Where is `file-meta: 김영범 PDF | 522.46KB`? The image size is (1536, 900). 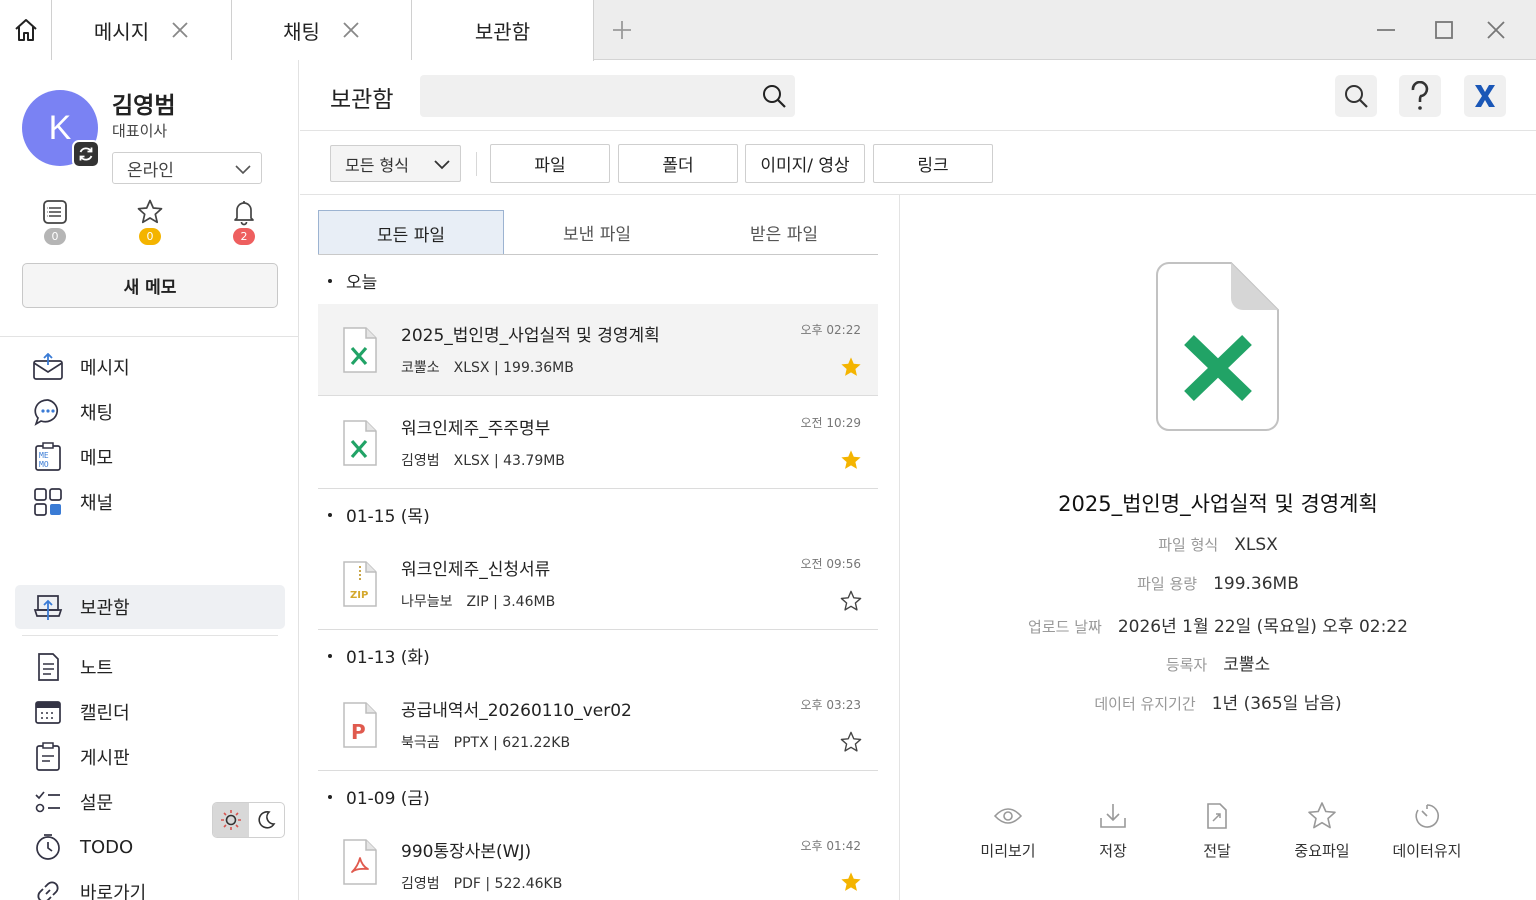
file-meta: 김영범 PDF | 522.46KB is located at coordinates (482, 884).